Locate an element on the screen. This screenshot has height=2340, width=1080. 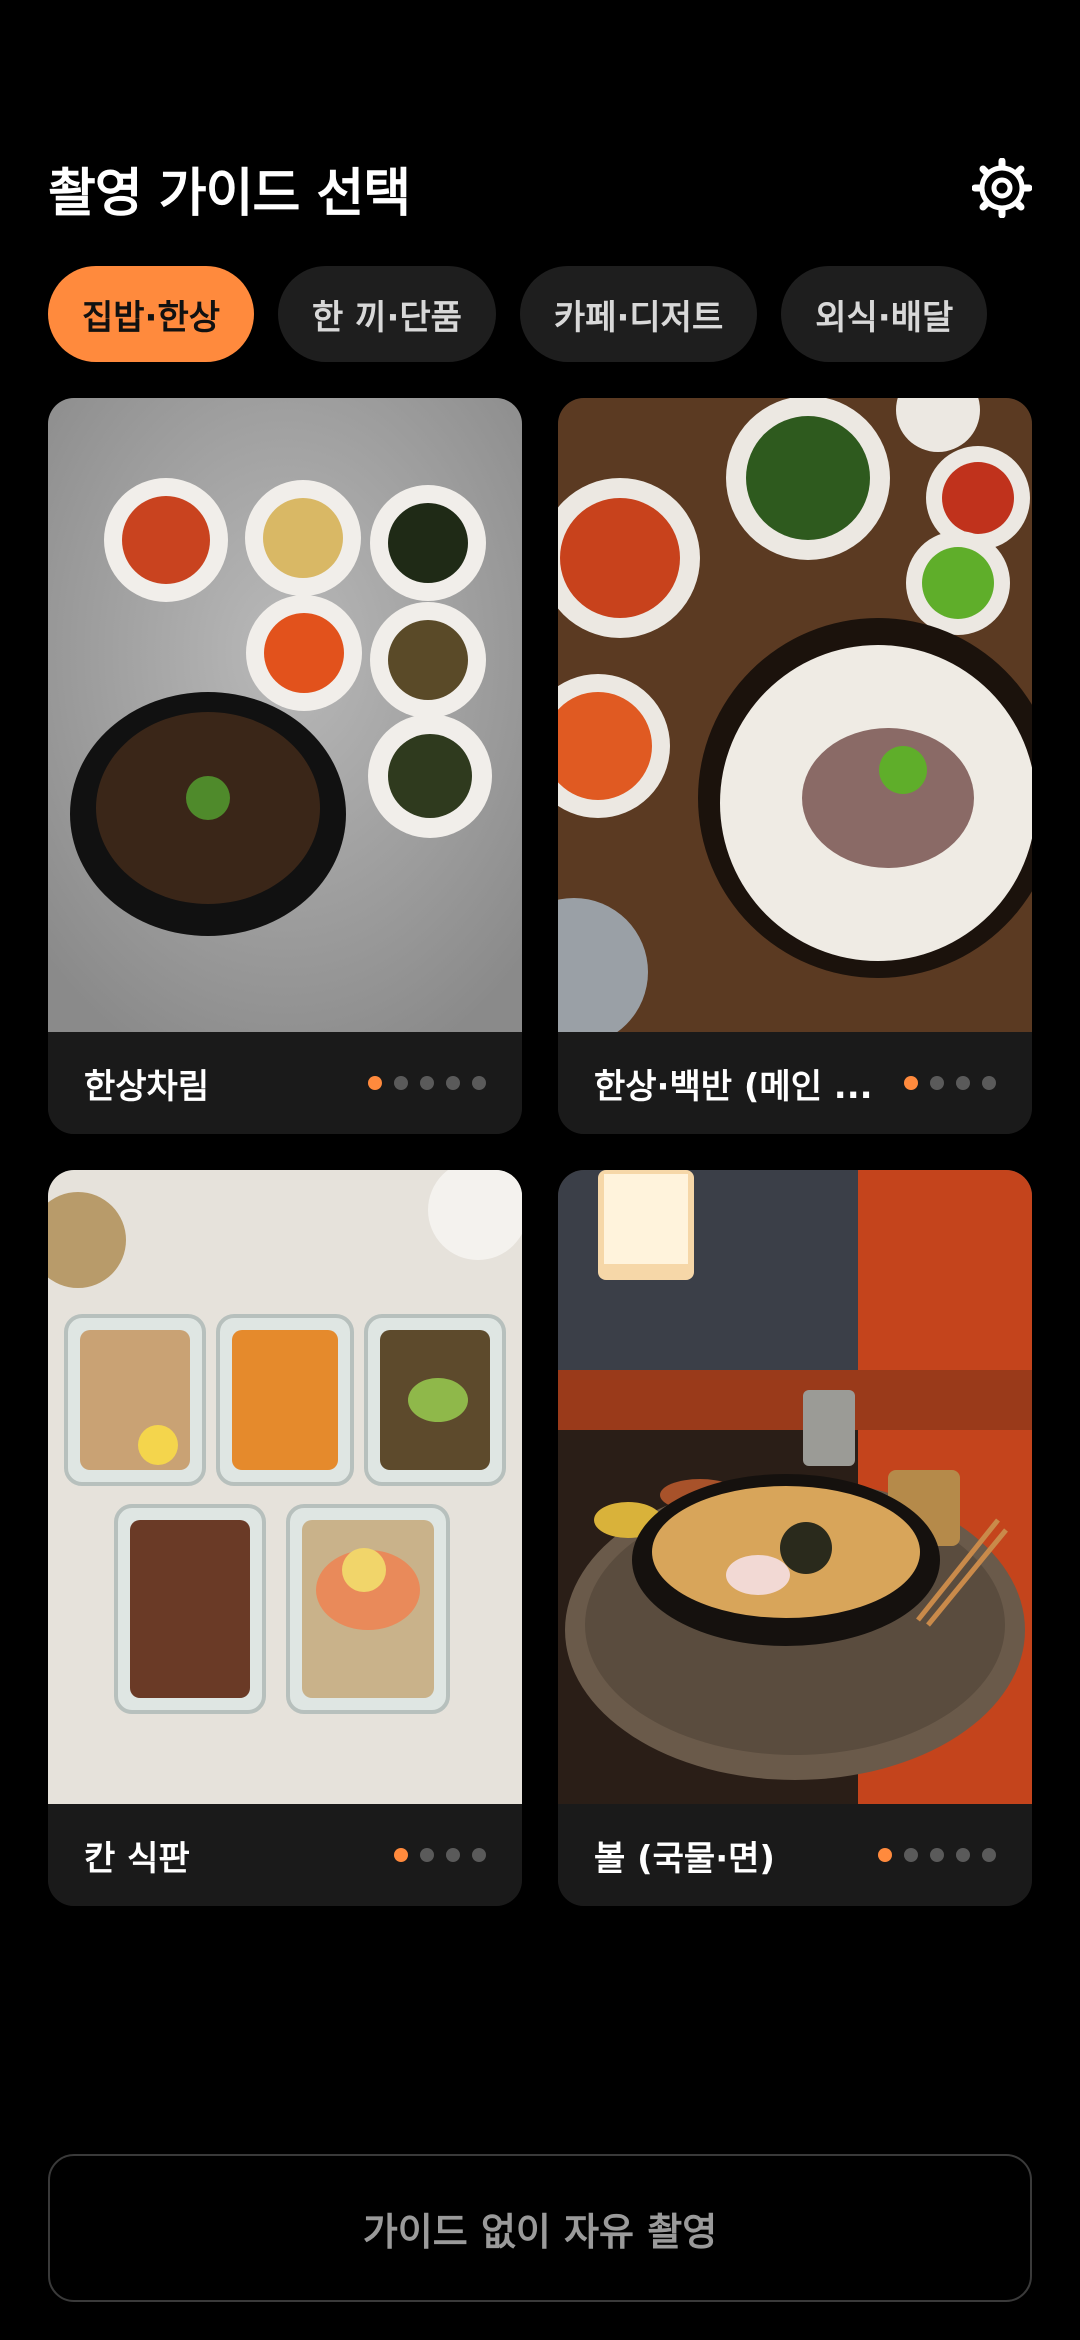
korean-table-setting-photo is located at coordinates (285, 715).